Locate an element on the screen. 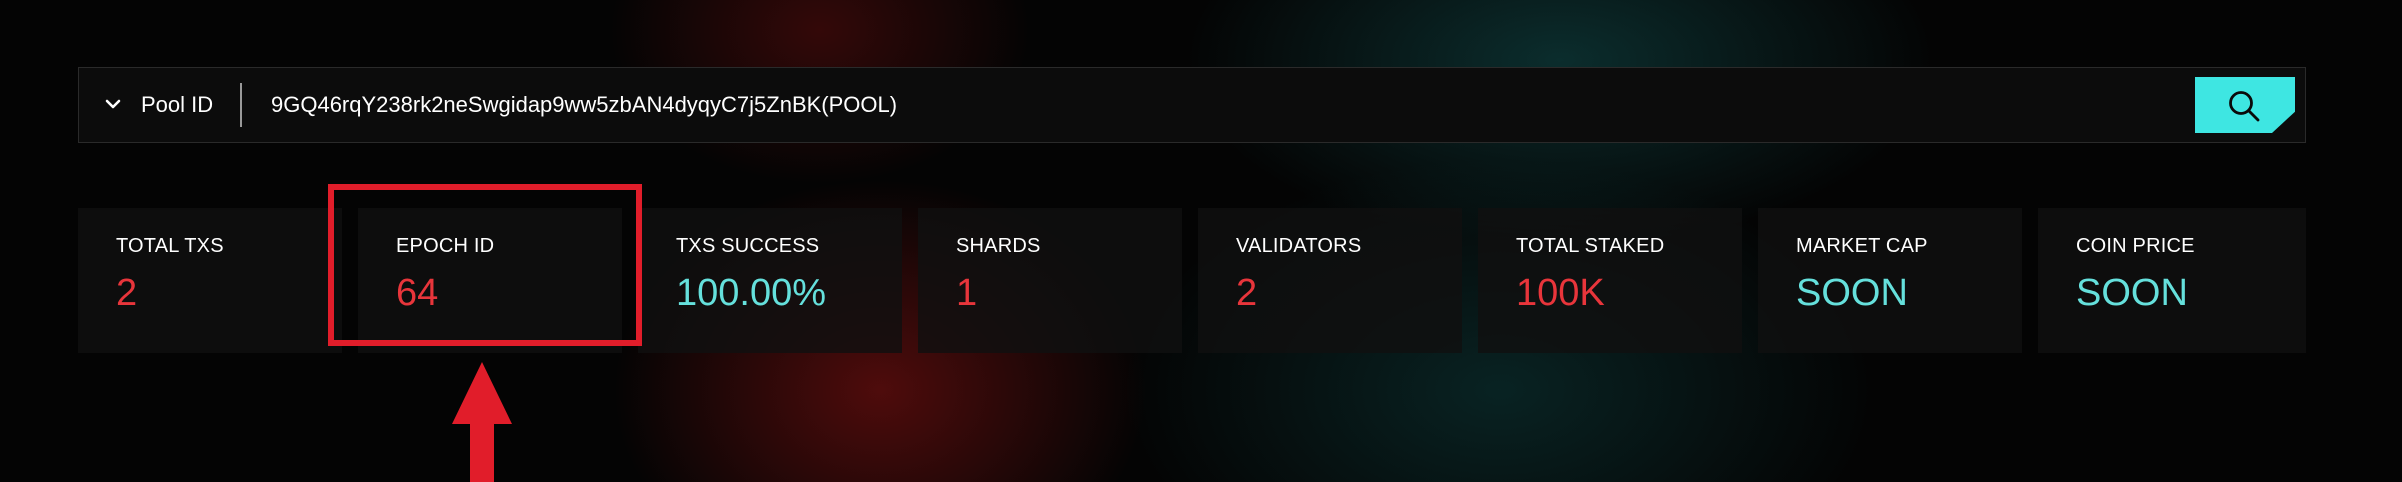 The height and width of the screenshot is (482, 2402). stat-title: EPOCH ID is located at coordinates (445, 246).